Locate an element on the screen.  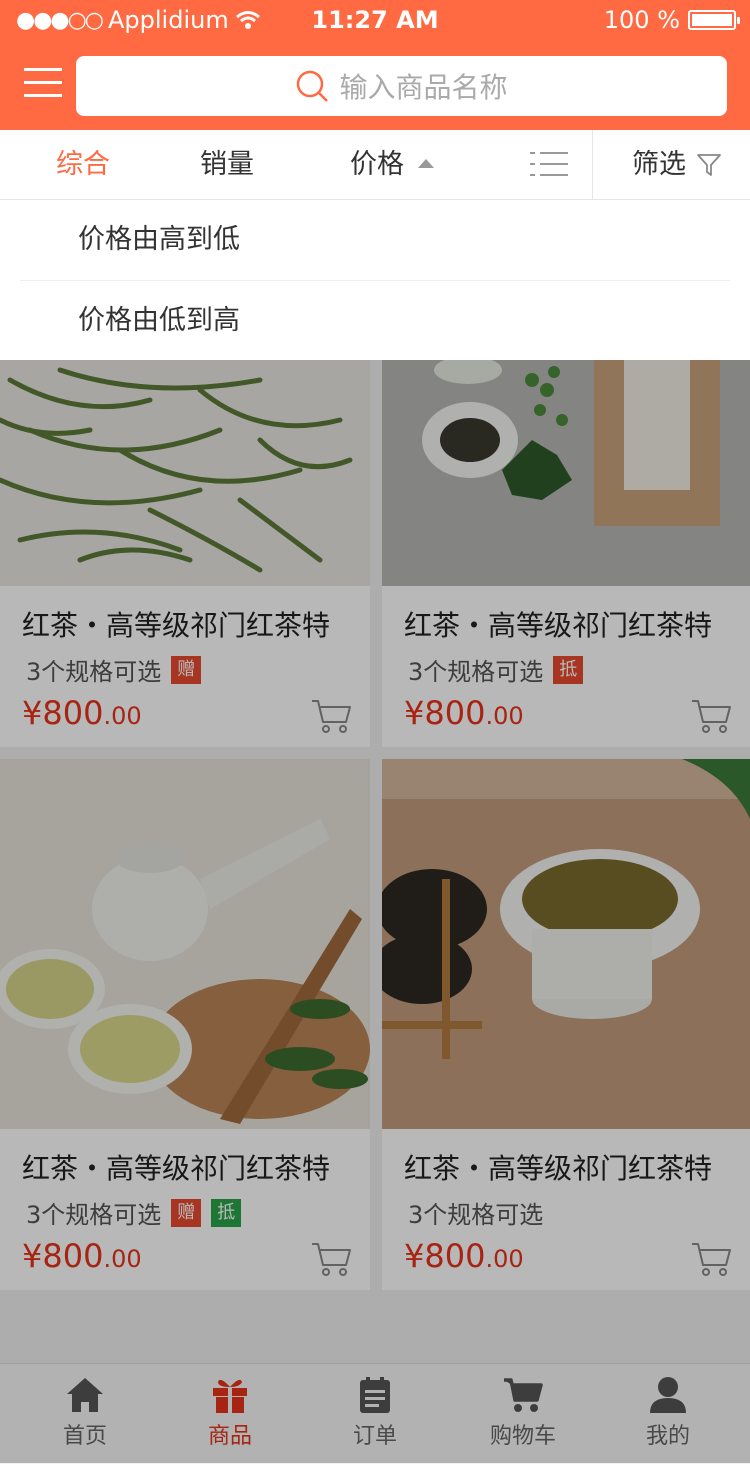
filter-icon is located at coordinates (709, 165).